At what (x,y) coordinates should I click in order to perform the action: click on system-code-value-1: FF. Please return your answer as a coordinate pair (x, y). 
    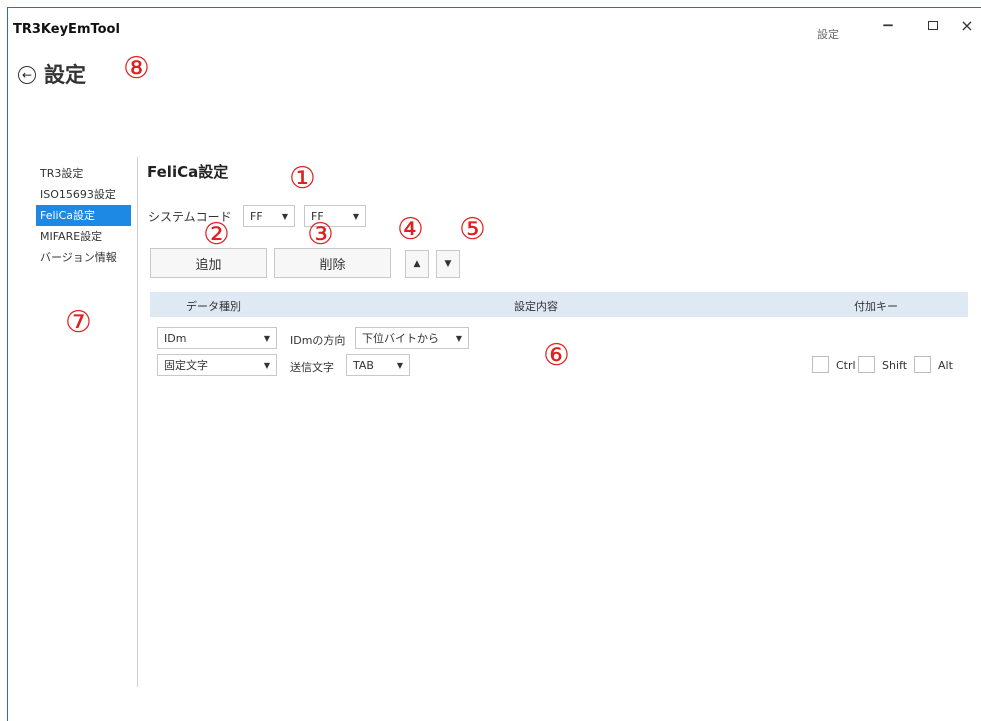
    Looking at the image, I should click on (256, 216).